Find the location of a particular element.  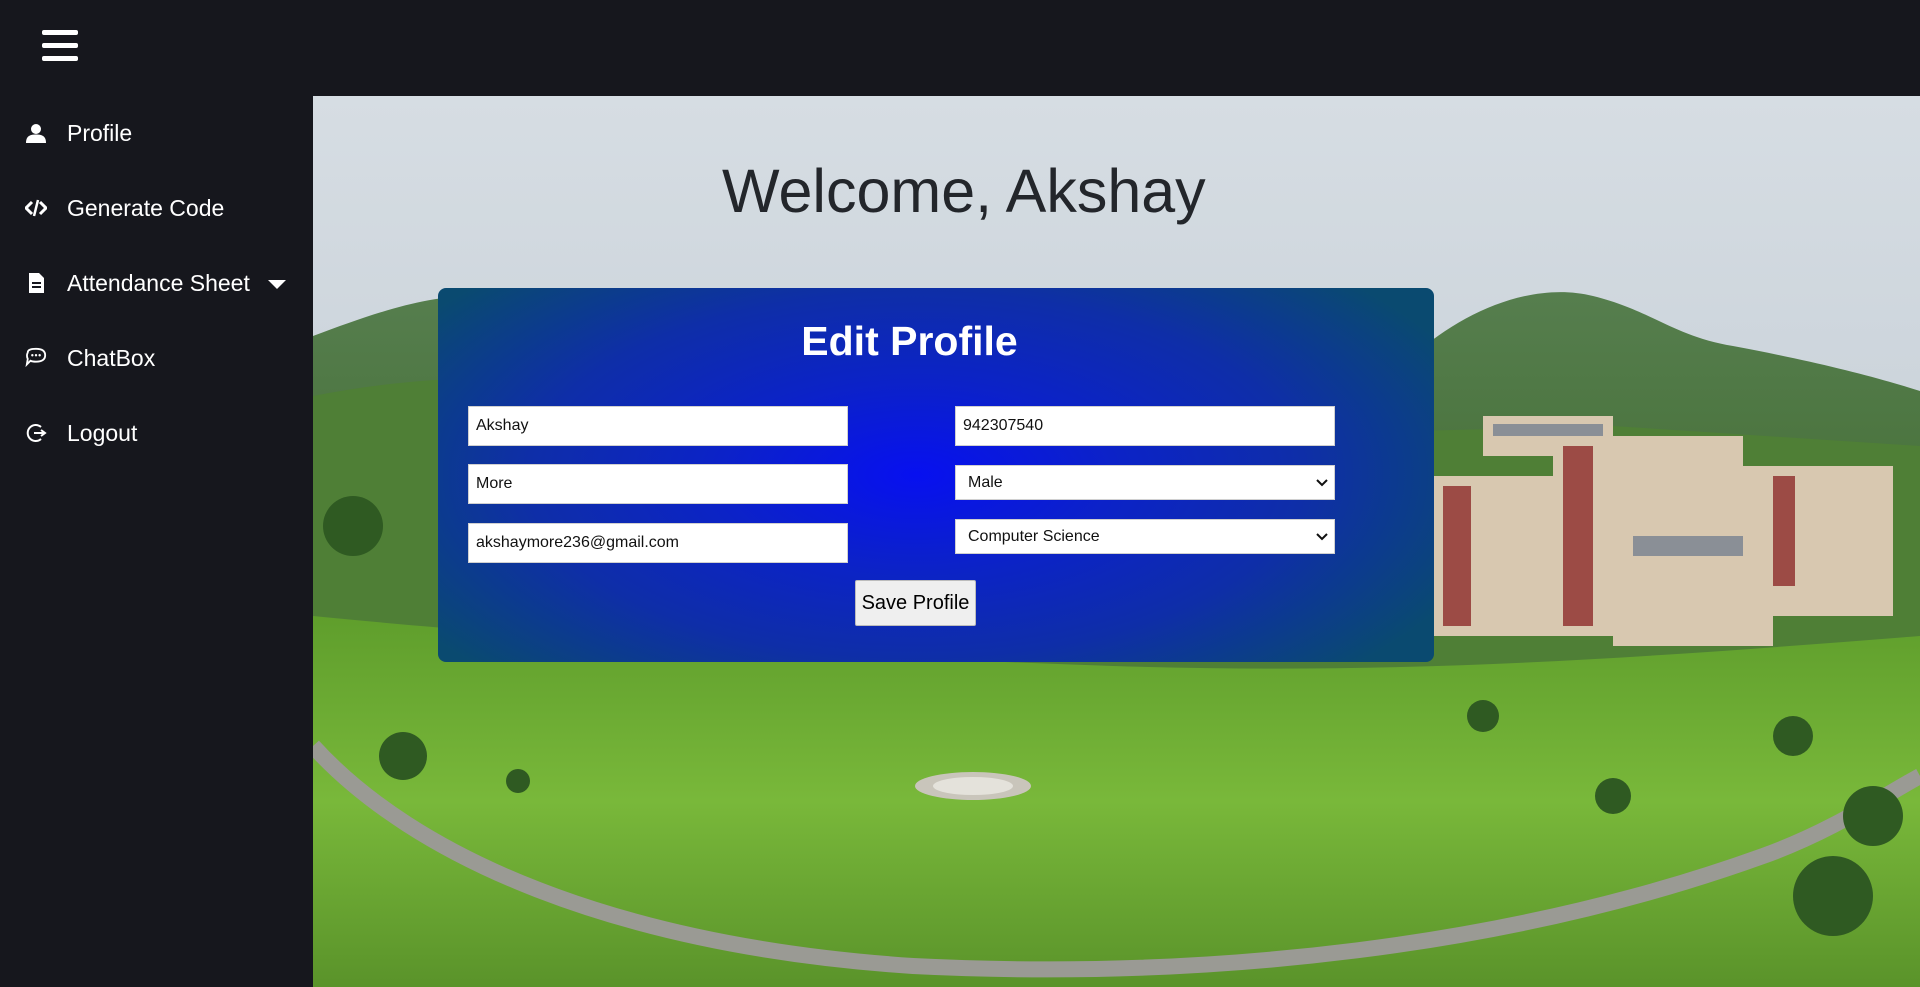

department-select: Computer Science is located at coordinates (1145, 536).